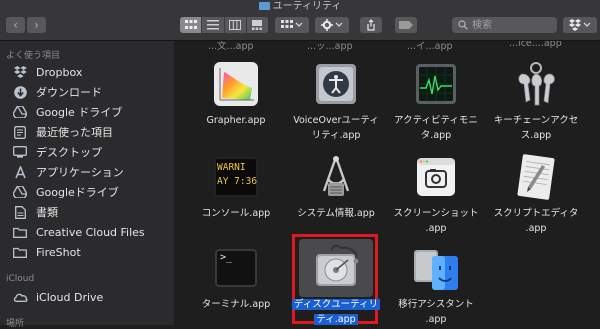  What do you see at coordinates (535, 45) in the screenshot?
I see `partial-file-label: ...ice....app` at bounding box center [535, 45].